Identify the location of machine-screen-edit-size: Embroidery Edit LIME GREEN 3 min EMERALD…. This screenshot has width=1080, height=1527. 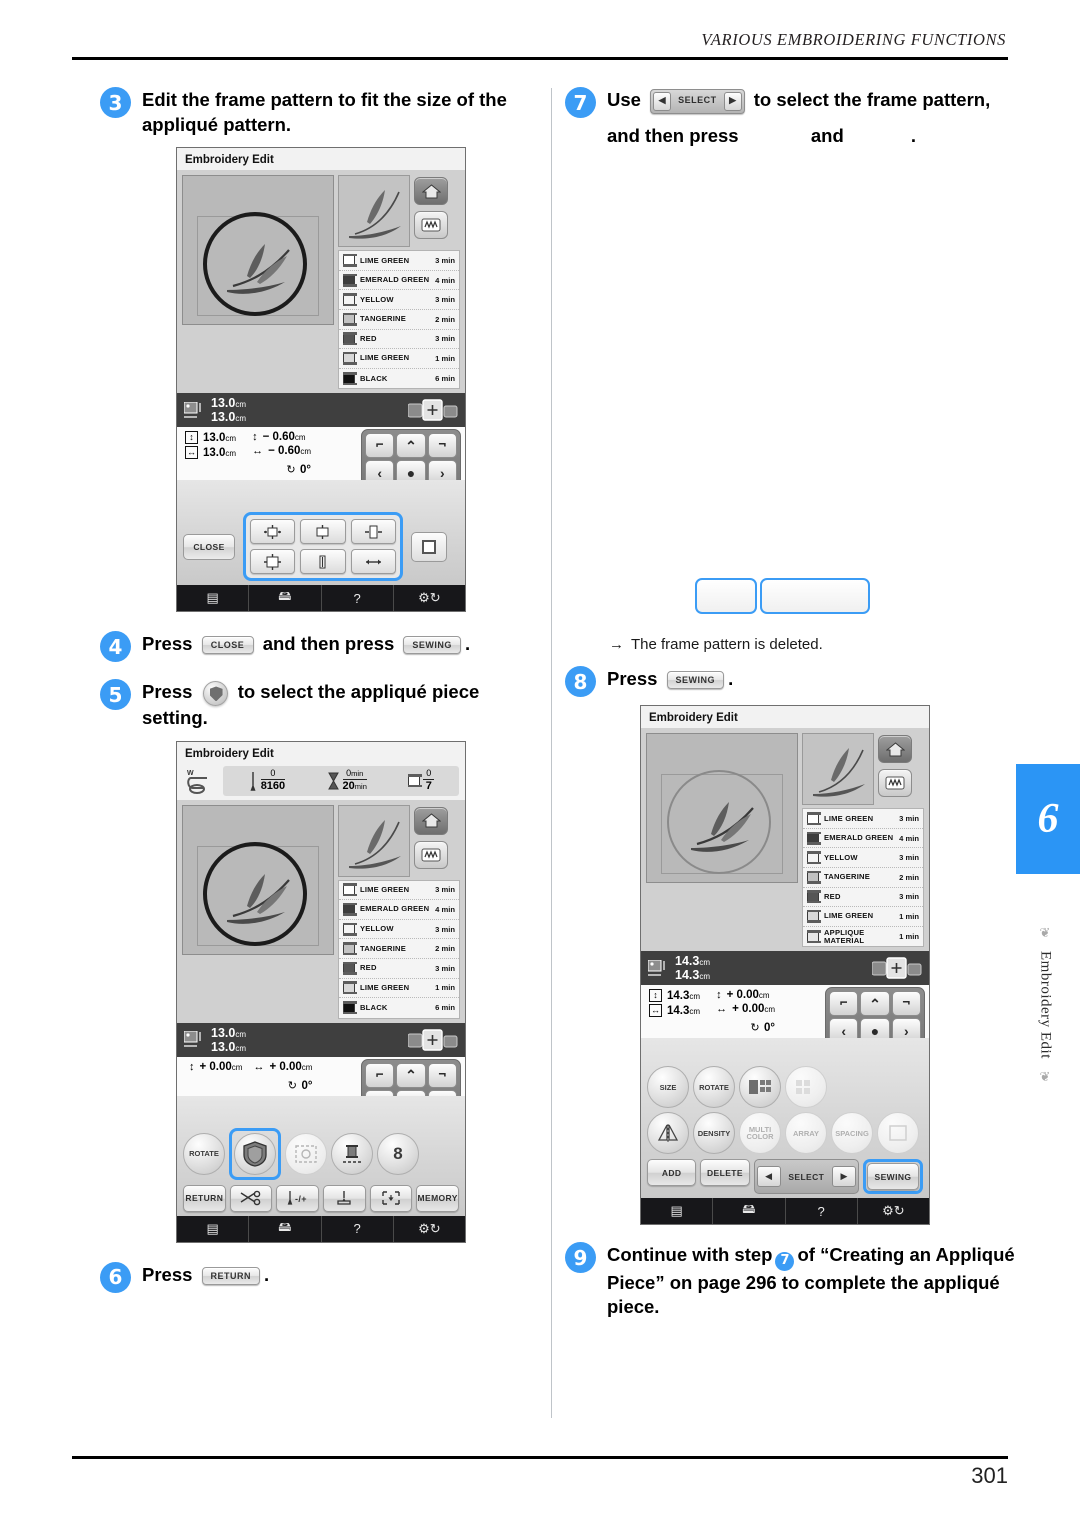
(321, 380).